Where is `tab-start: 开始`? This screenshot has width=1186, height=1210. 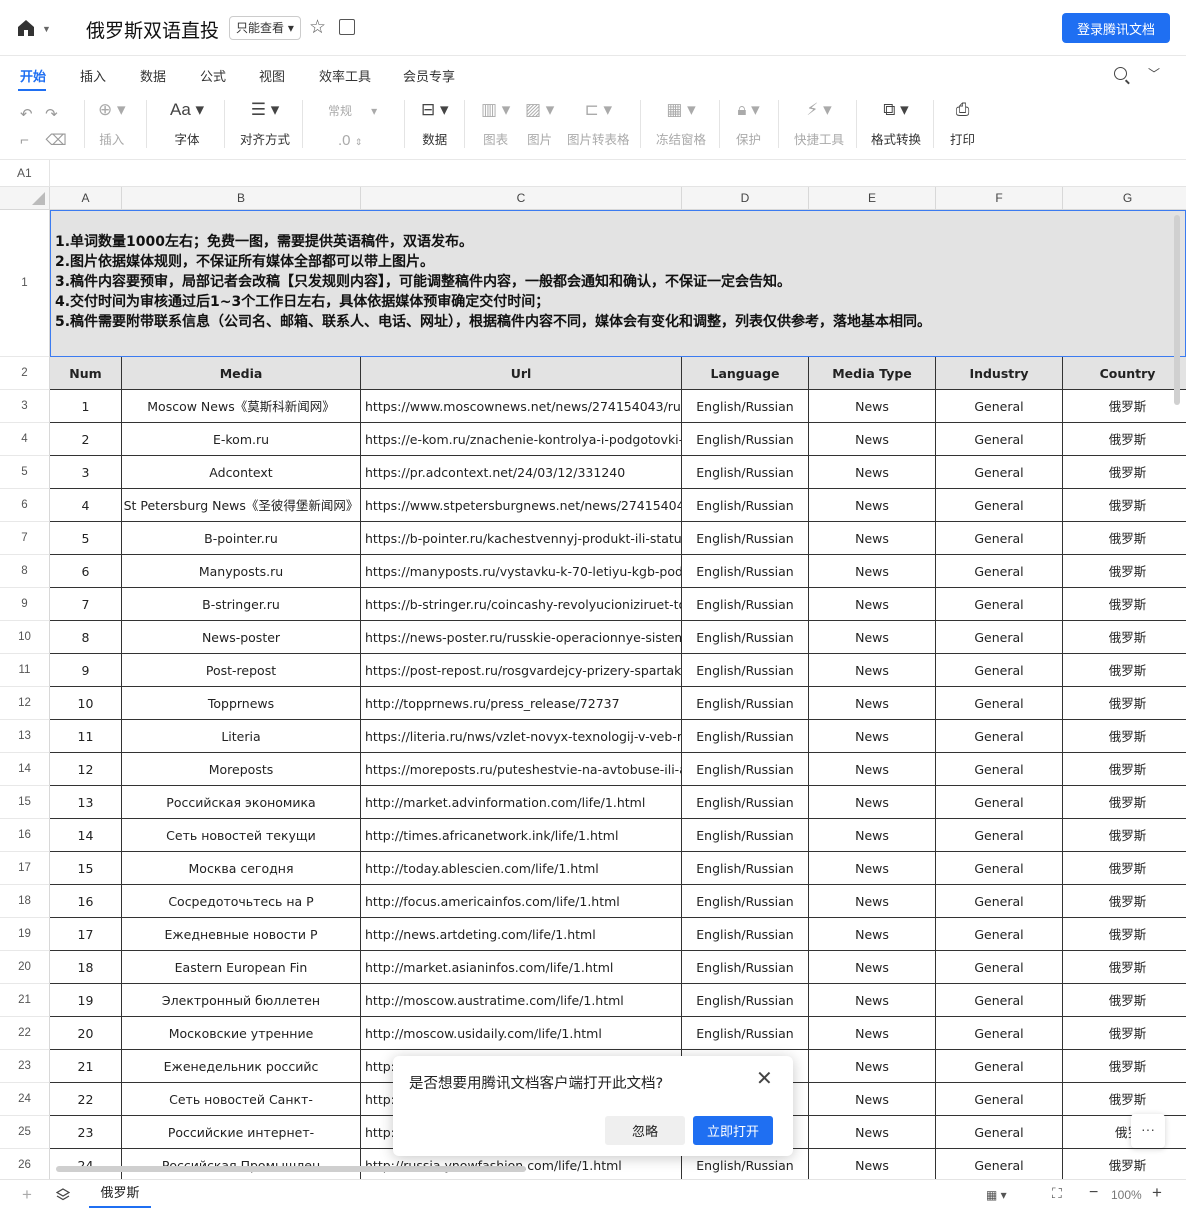 tab-start: 开始 is located at coordinates (33, 75).